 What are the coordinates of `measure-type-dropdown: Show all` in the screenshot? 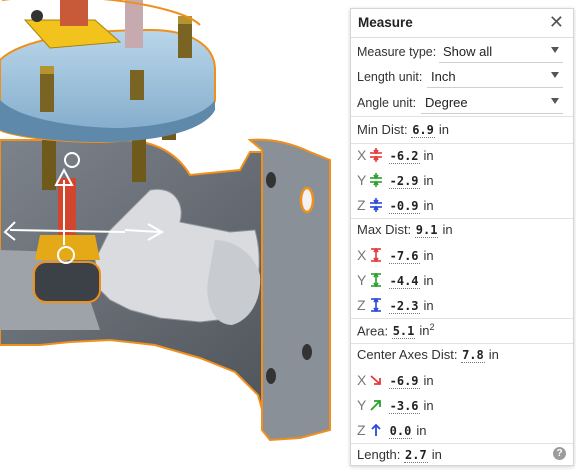 It's located at (501, 51).